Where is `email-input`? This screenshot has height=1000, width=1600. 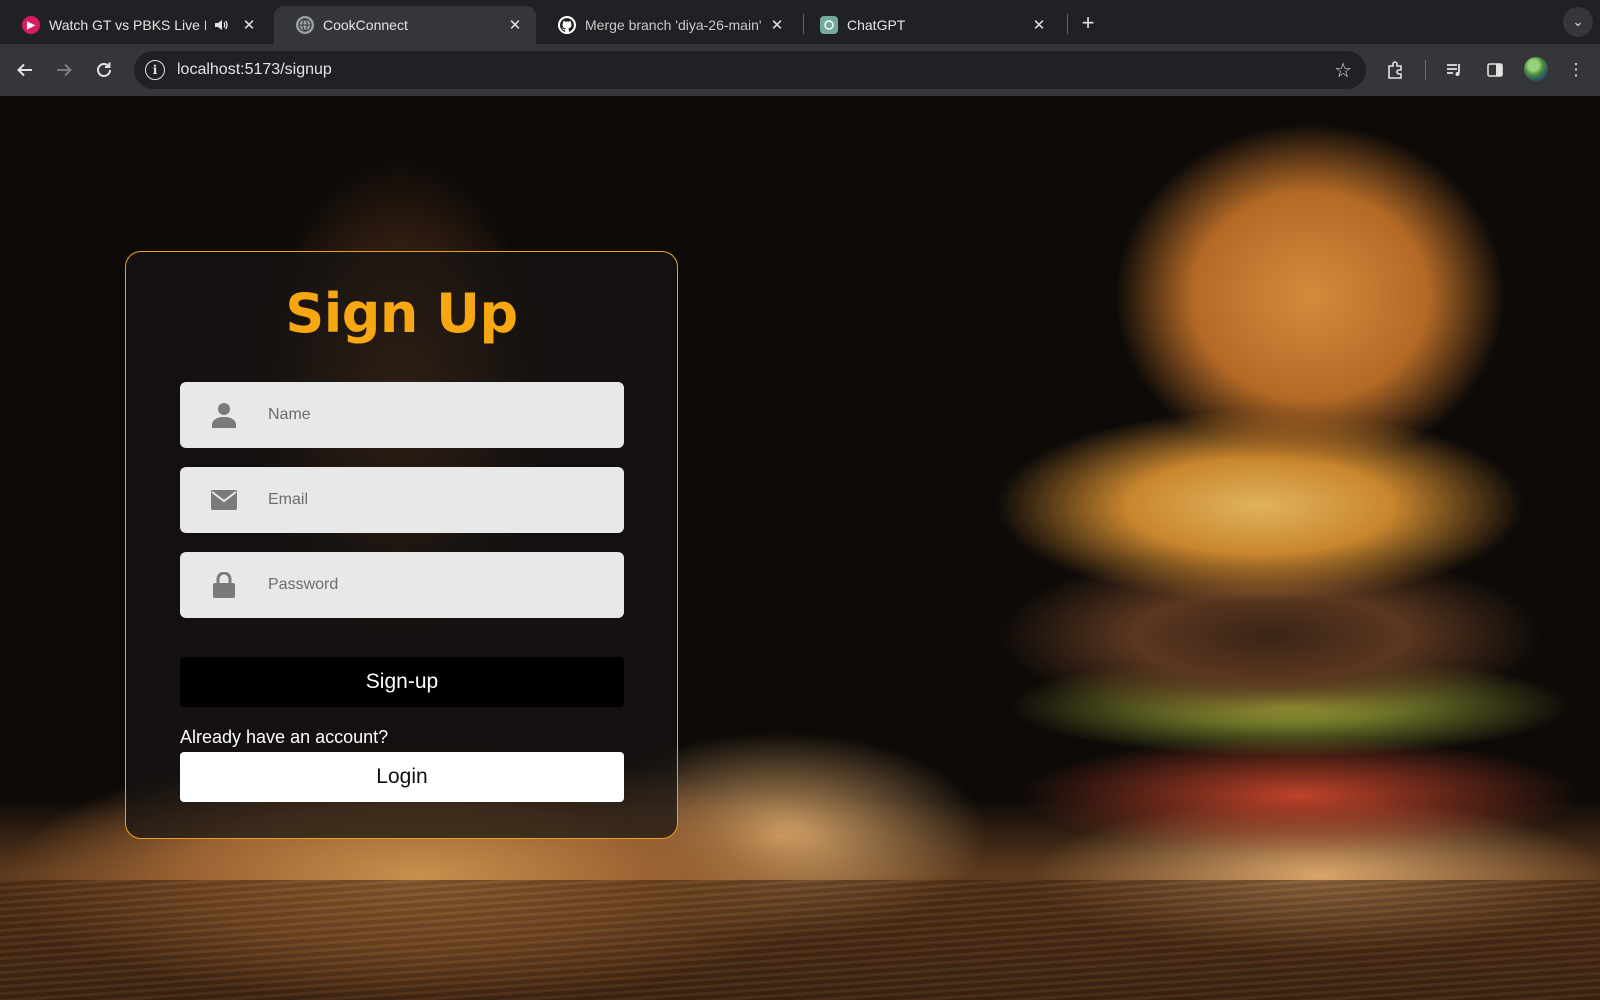 email-input is located at coordinates (428, 500).